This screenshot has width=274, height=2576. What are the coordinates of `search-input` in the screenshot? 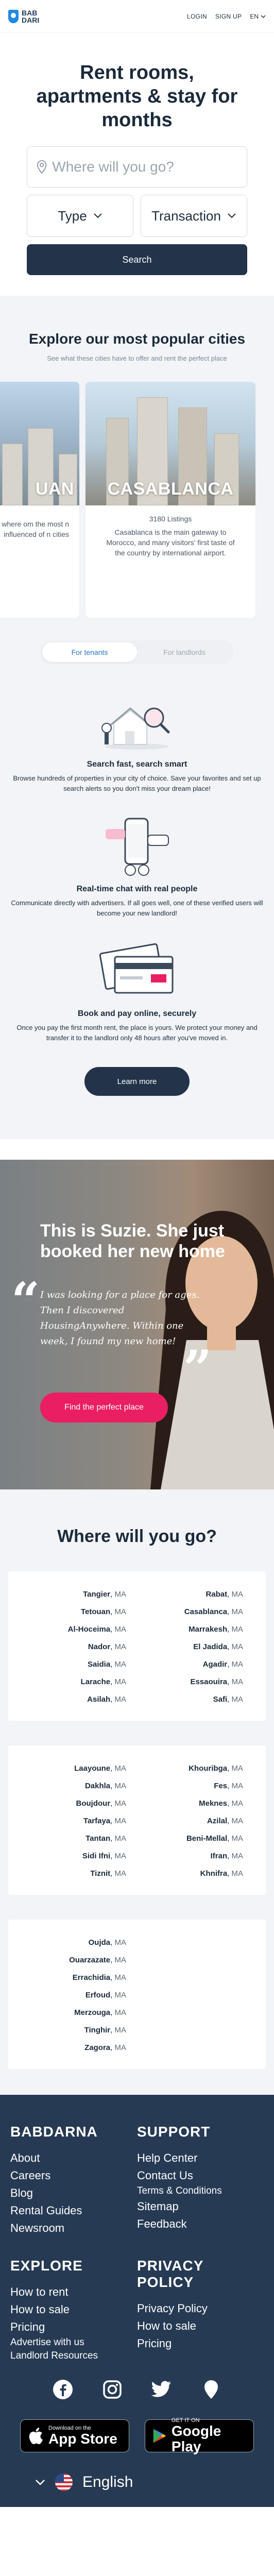 It's located at (145, 167).